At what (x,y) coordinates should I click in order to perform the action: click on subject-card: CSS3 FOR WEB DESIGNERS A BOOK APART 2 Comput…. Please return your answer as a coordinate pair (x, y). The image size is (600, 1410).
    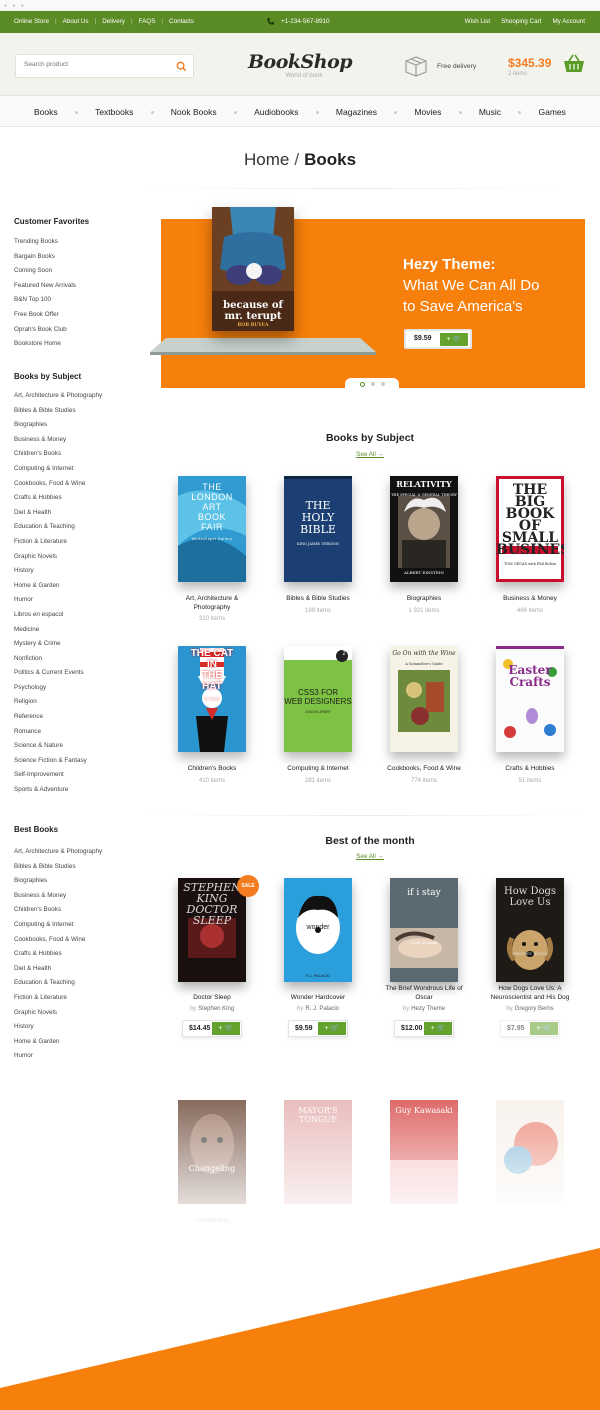
    Looking at the image, I should click on (318, 715).